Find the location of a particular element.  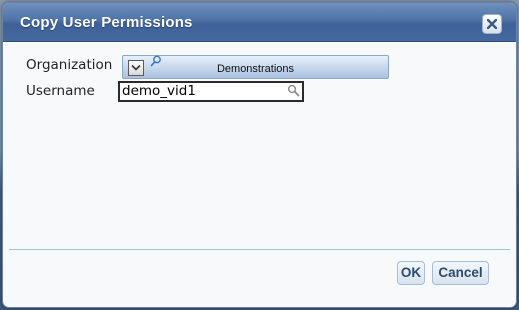

footer-divider is located at coordinates (259, 249).